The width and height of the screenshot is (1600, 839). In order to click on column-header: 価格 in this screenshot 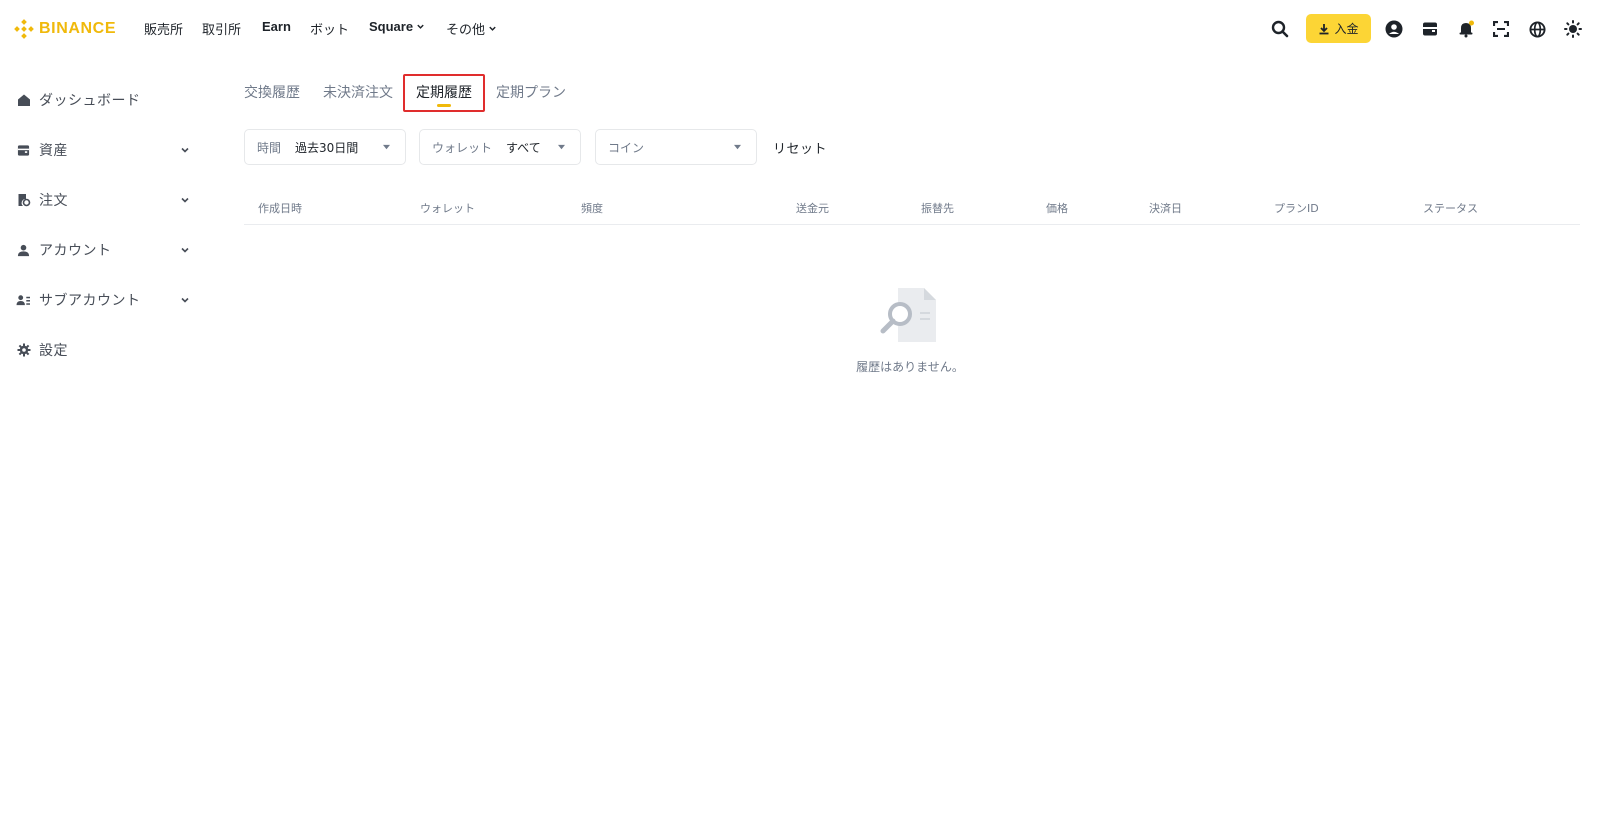, I will do `click(1057, 208)`.